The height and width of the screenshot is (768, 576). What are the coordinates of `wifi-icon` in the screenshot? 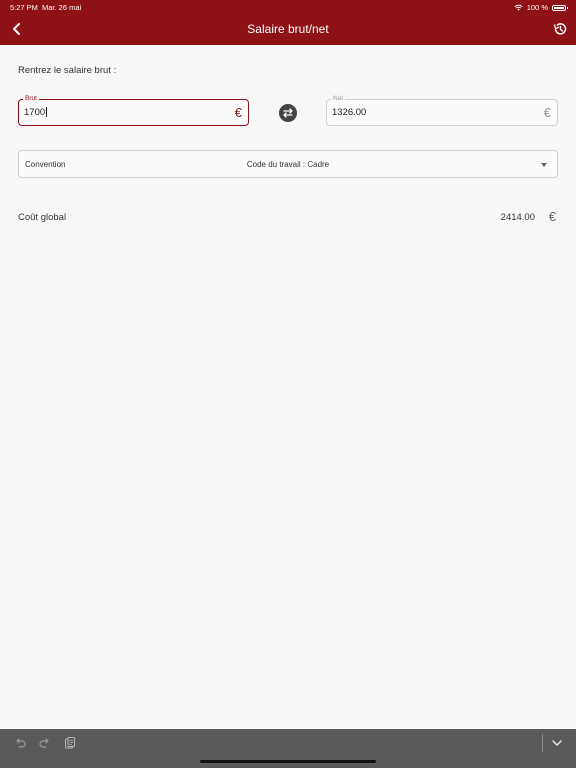 It's located at (518, 7).